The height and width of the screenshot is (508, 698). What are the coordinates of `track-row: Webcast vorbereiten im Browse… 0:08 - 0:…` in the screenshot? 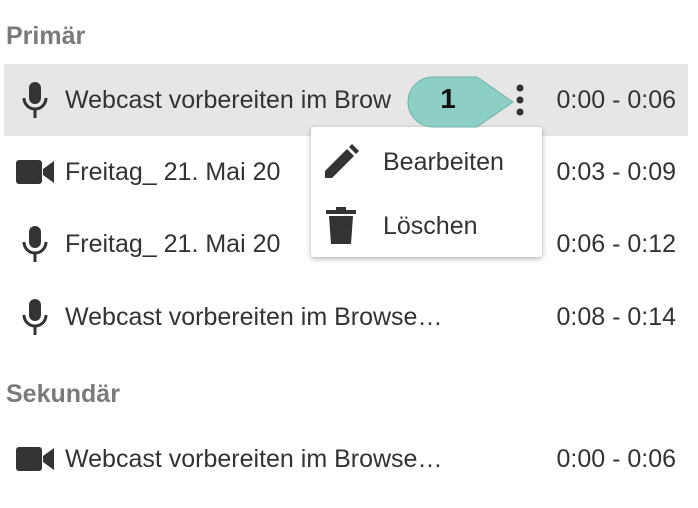 It's located at (346, 317).